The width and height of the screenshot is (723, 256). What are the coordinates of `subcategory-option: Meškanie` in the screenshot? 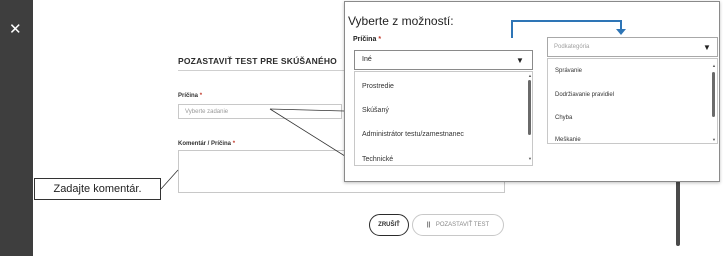 It's located at (568, 140).